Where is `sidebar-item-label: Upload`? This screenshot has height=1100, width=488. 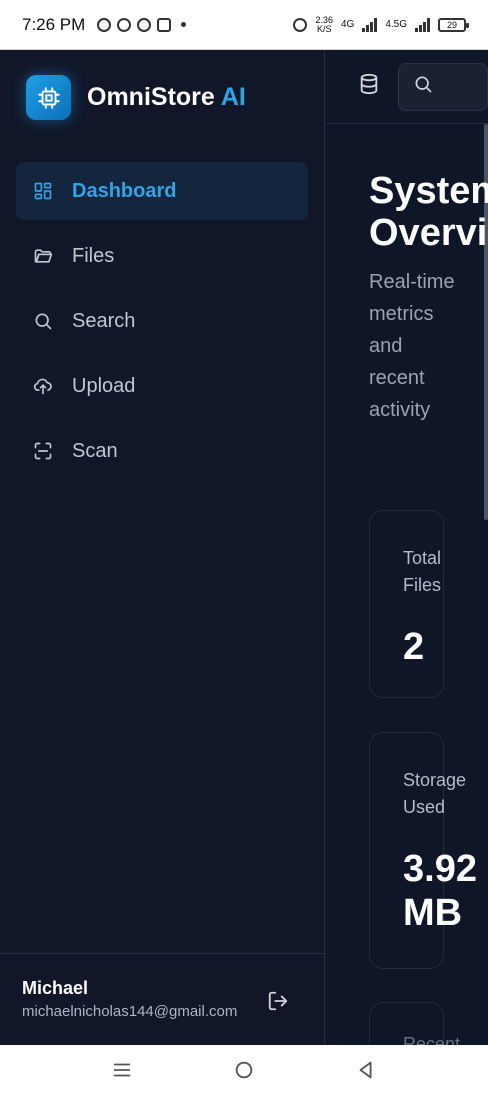 sidebar-item-label: Upload is located at coordinates (104, 385).